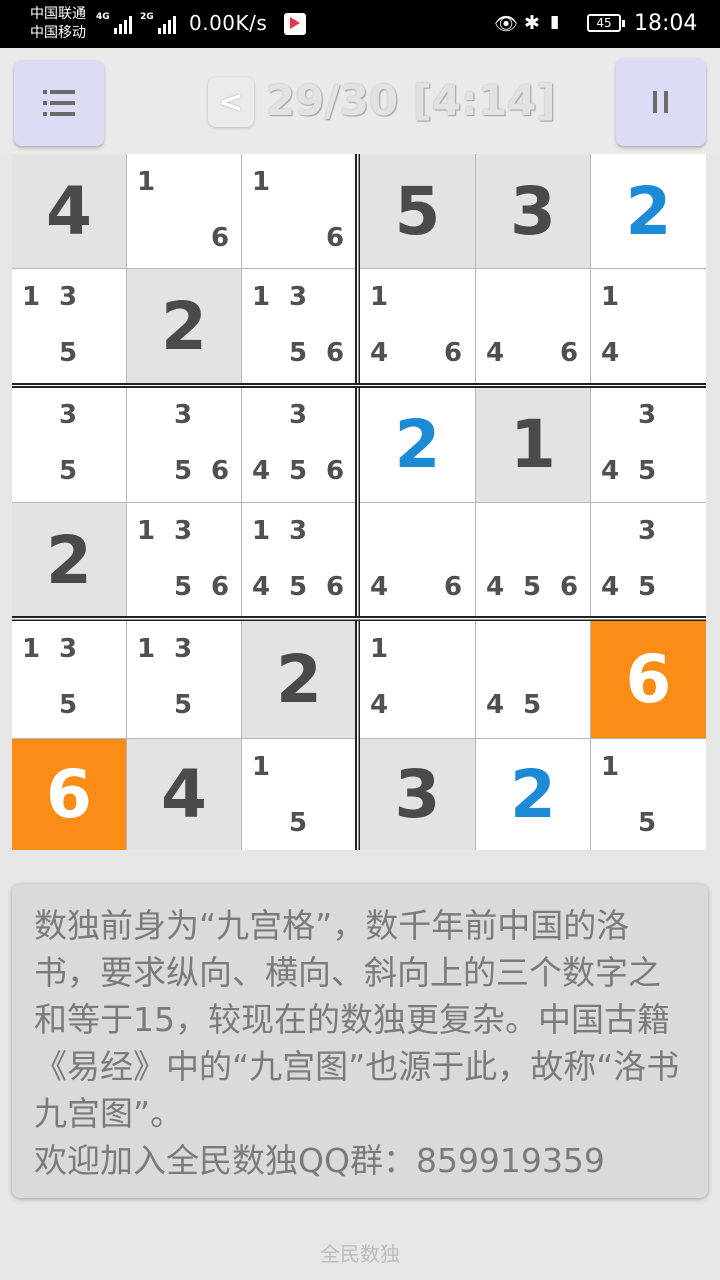 This screenshot has height=1280, width=720. Describe the element at coordinates (533, 560) in the screenshot. I see `board-cell: 456` at that location.